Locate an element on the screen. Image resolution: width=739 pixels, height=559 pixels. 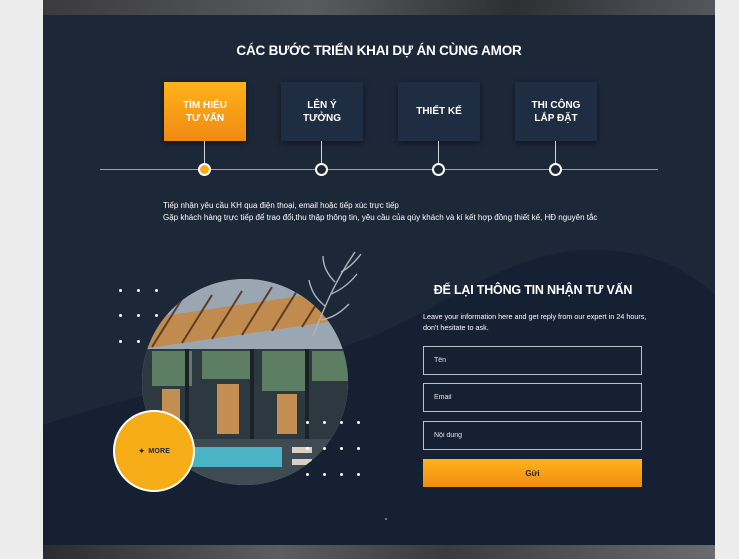
top-image-strip is located at coordinates (379, 7).